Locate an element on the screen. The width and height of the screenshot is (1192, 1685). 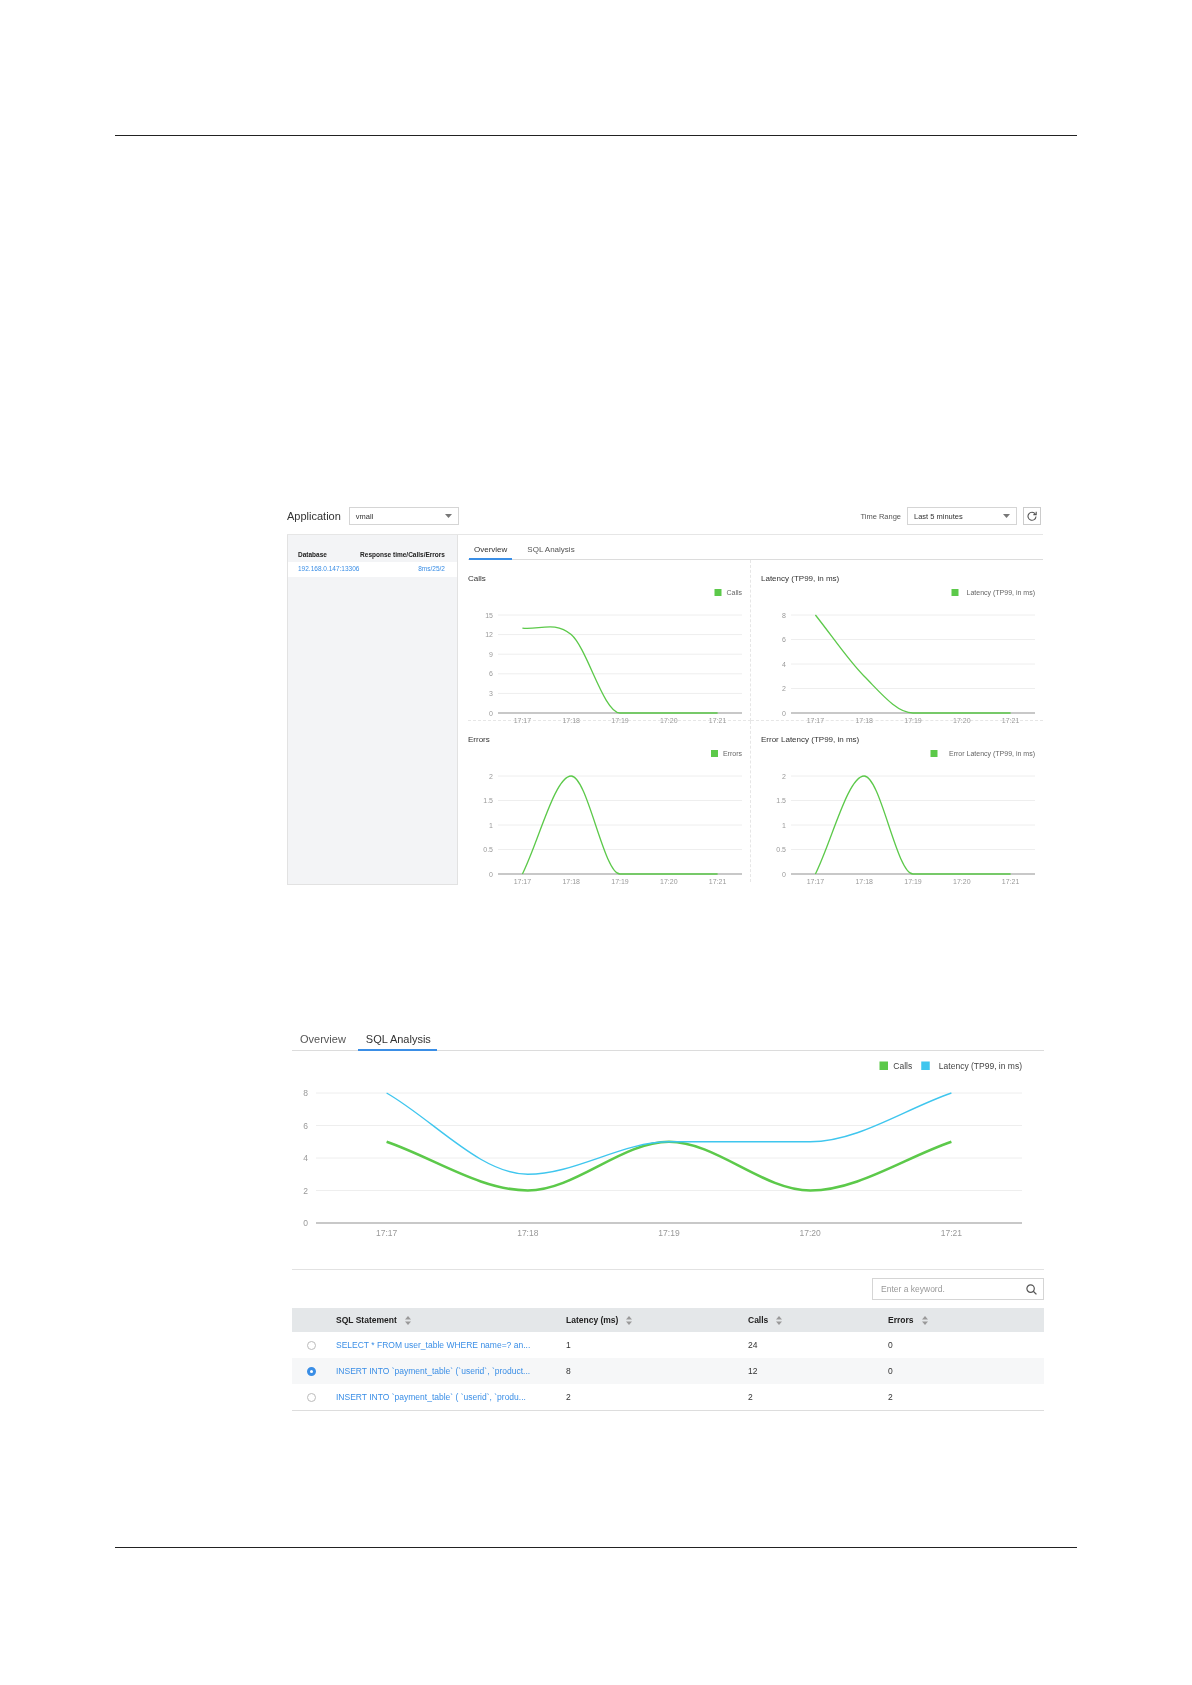
y-tick-label: 8 is located at coordinates (305, 1093).